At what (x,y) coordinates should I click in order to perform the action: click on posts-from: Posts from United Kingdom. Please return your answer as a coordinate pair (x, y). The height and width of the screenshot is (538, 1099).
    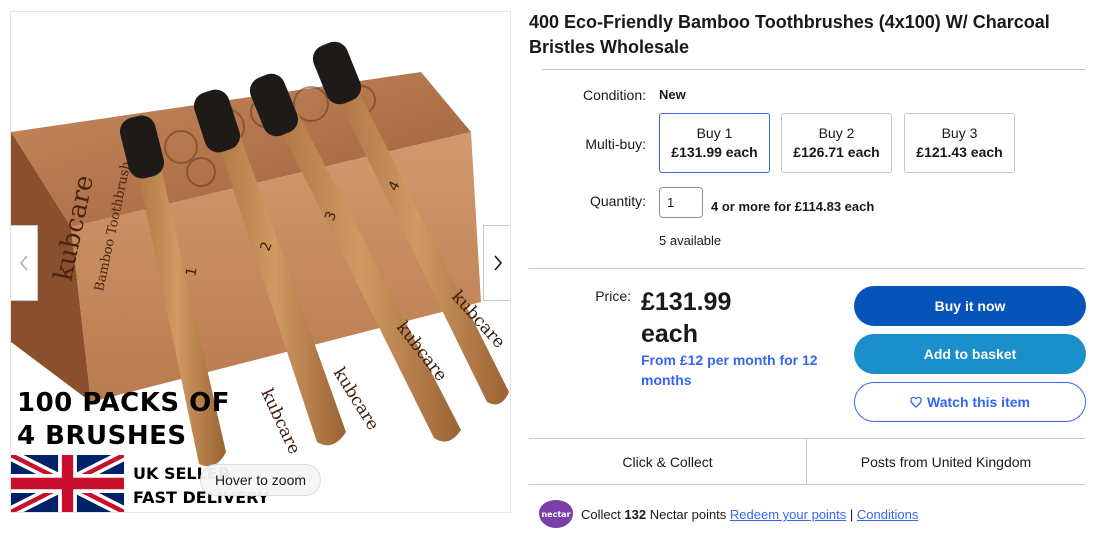
    Looking at the image, I should click on (946, 462).